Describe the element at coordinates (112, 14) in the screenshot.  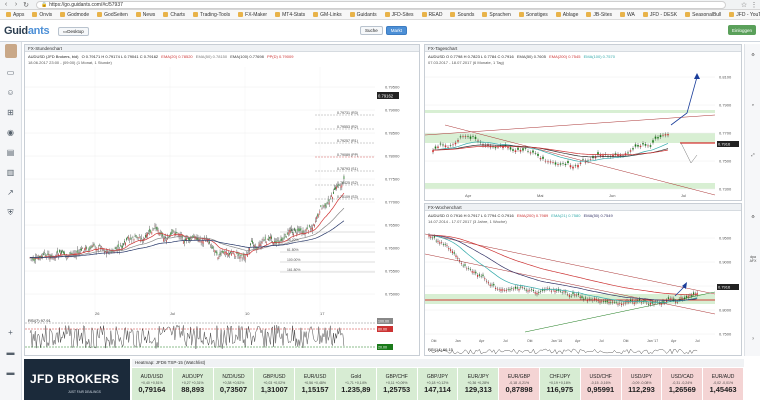
I see `bookmark-item: GodSeiten` at that location.